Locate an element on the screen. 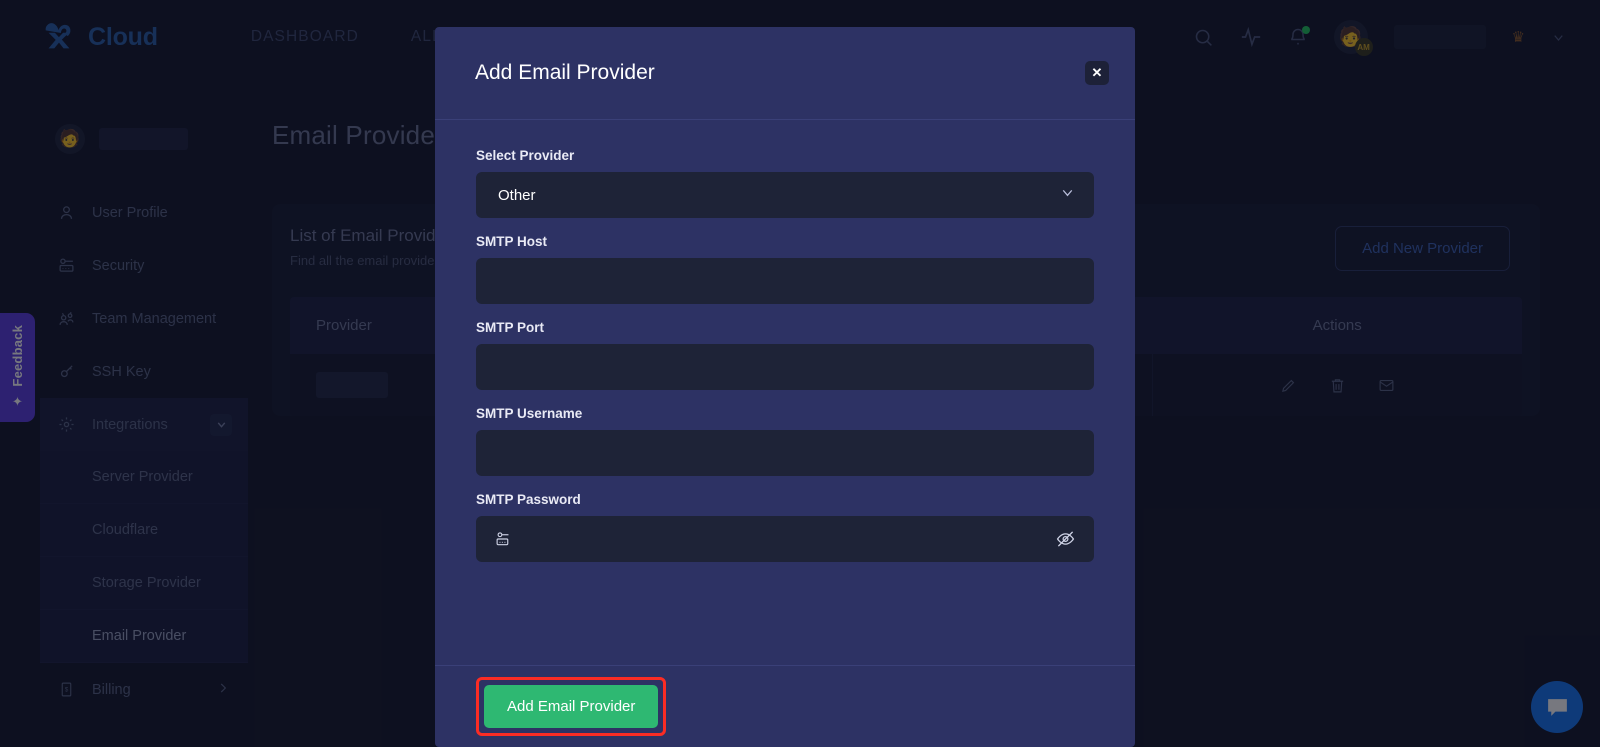 This screenshot has height=747, width=1600. smtp-password-input is located at coordinates (785, 539).